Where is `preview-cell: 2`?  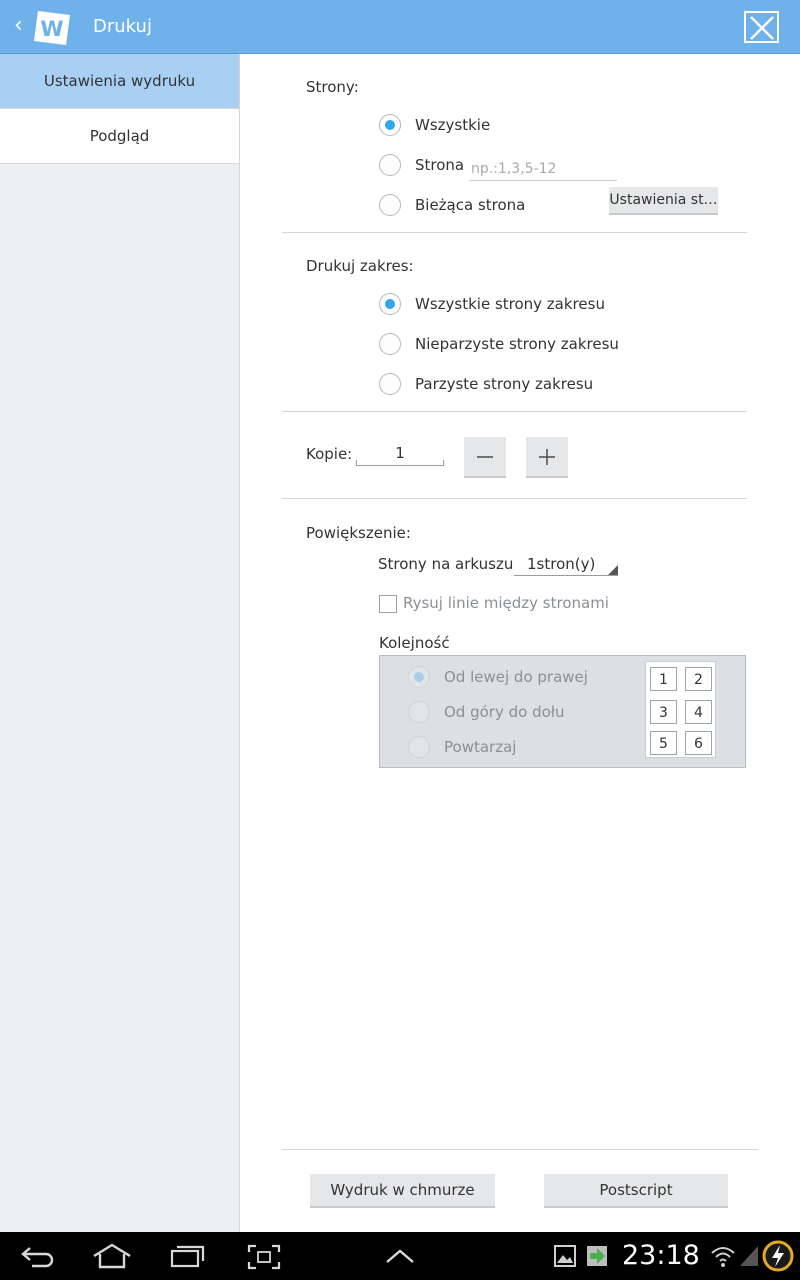 preview-cell: 2 is located at coordinates (698, 679).